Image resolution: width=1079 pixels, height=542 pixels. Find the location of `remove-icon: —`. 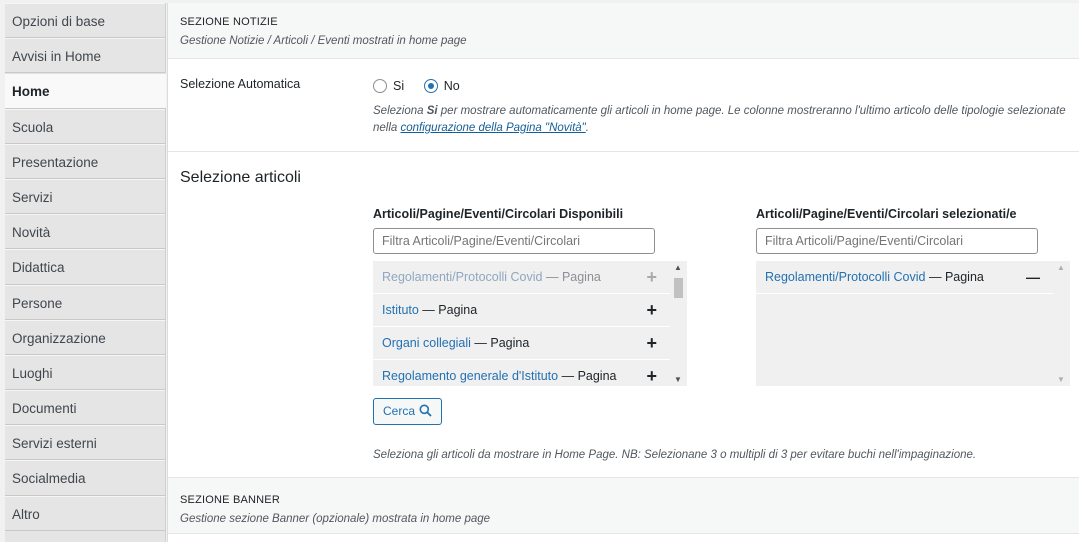

remove-icon: — is located at coordinates (1033, 277).